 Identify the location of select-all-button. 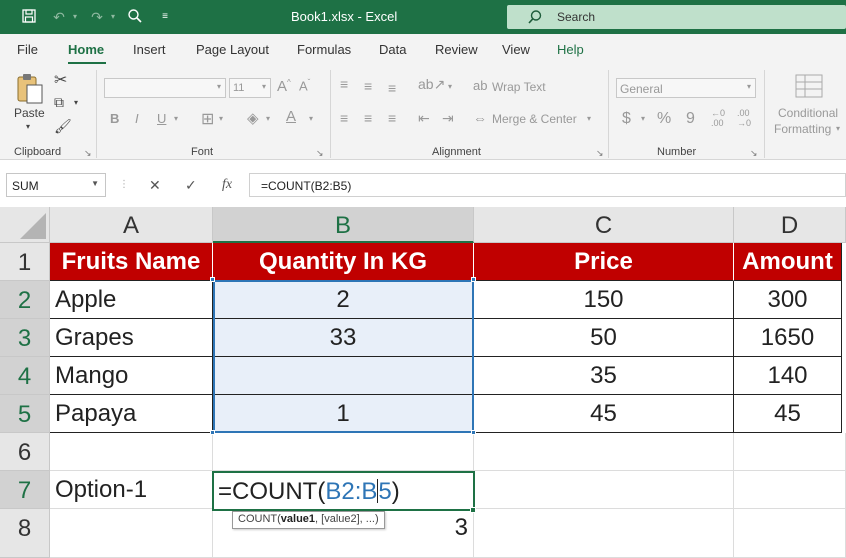
(25, 225).